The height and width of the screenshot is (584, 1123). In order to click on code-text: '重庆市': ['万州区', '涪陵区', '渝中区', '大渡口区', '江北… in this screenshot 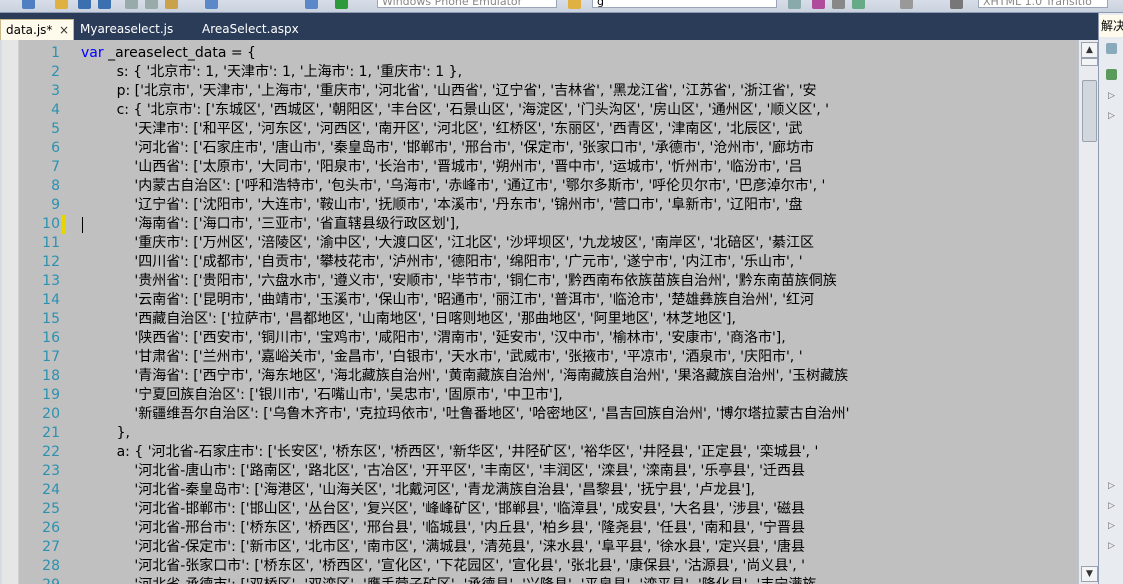, I will do `click(447, 243)`.